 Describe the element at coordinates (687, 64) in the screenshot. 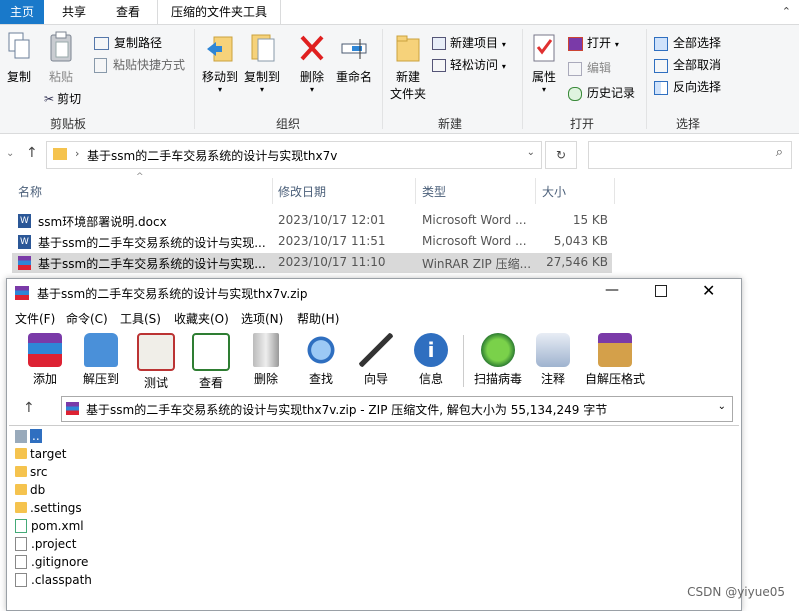

I see `select-none-button: 全部取消` at that location.